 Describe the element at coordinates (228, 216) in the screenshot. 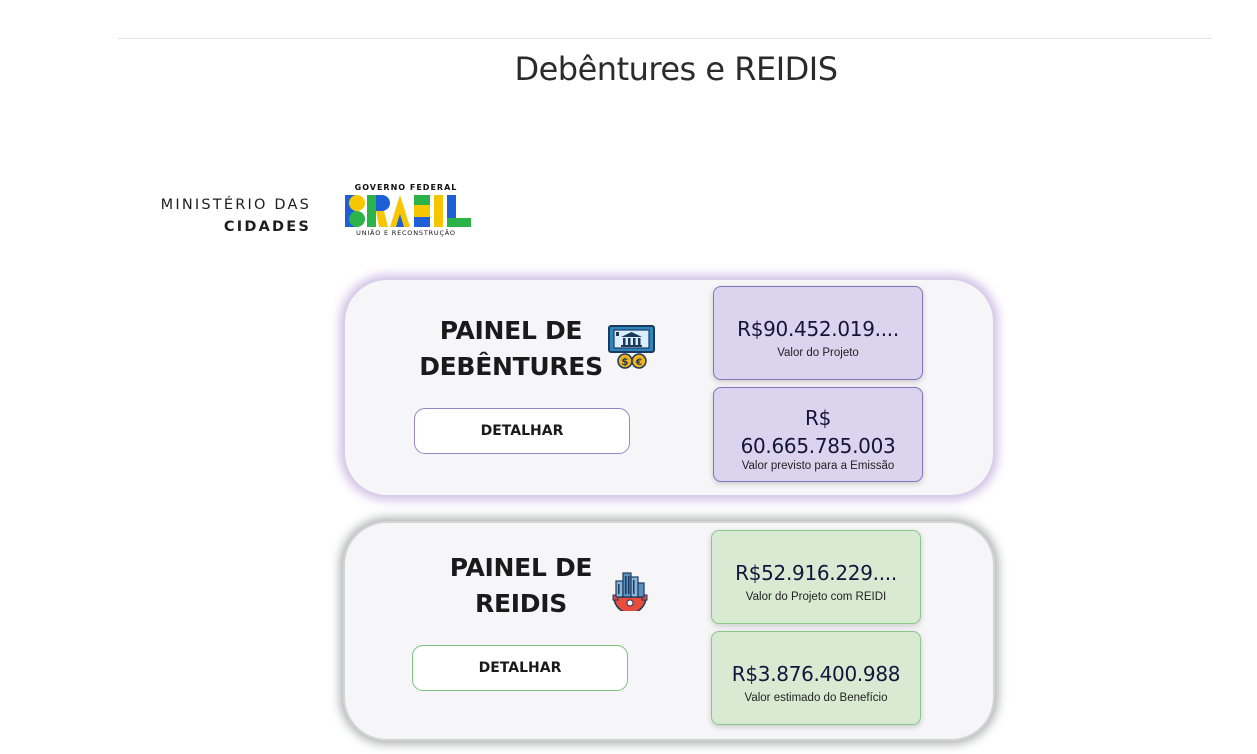

I see `ministry-logo: MINISTÉRIO DAS CIDADES` at that location.